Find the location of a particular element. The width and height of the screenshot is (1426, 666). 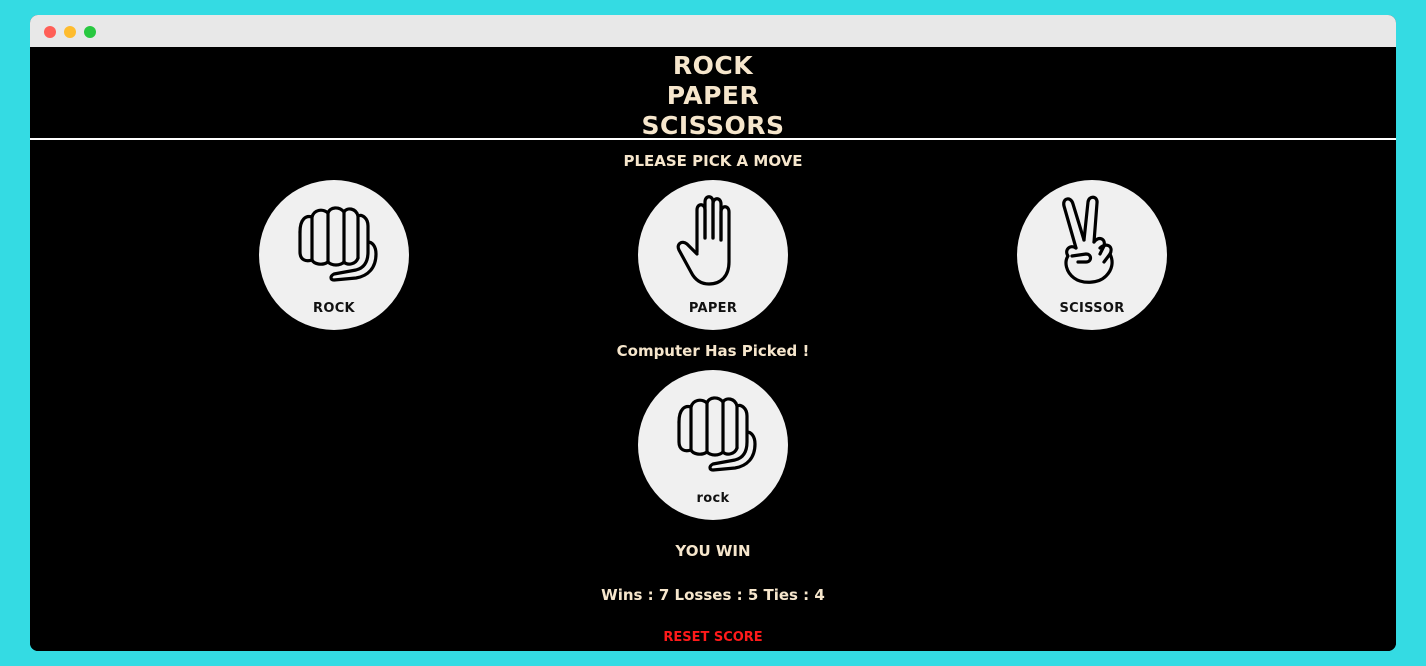

computer-pick-heading: Computer Has Picked ! is located at coordinates (713, 351).